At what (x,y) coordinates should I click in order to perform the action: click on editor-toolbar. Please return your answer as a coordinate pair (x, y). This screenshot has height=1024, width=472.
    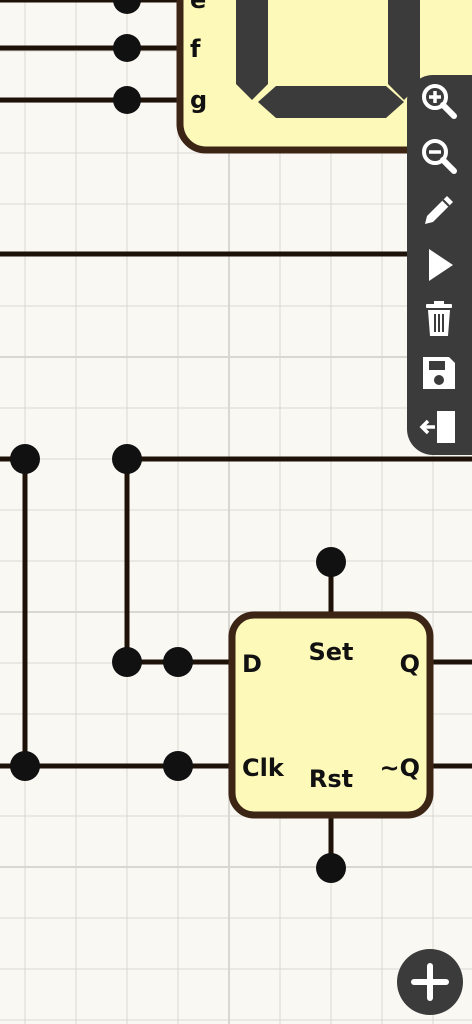
    Looking at the image, I should click on (439, 265).